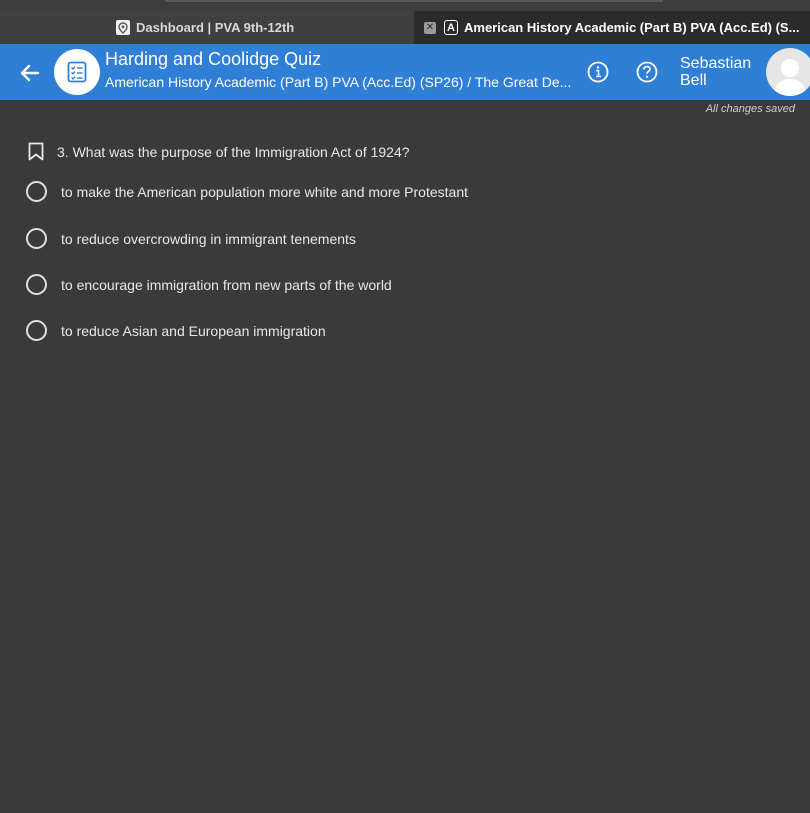  Describe the element at coordinates (405, 5) in the screenshot. I see `browser-top-strip` at that location.